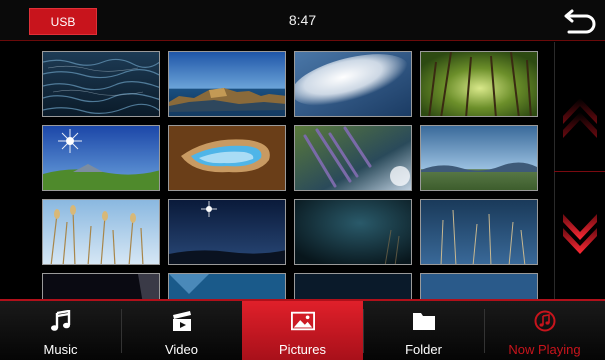 This screenshot has width=605, height=360. I want to click on thumbnail-lavender-stalks, so click(353, 158).